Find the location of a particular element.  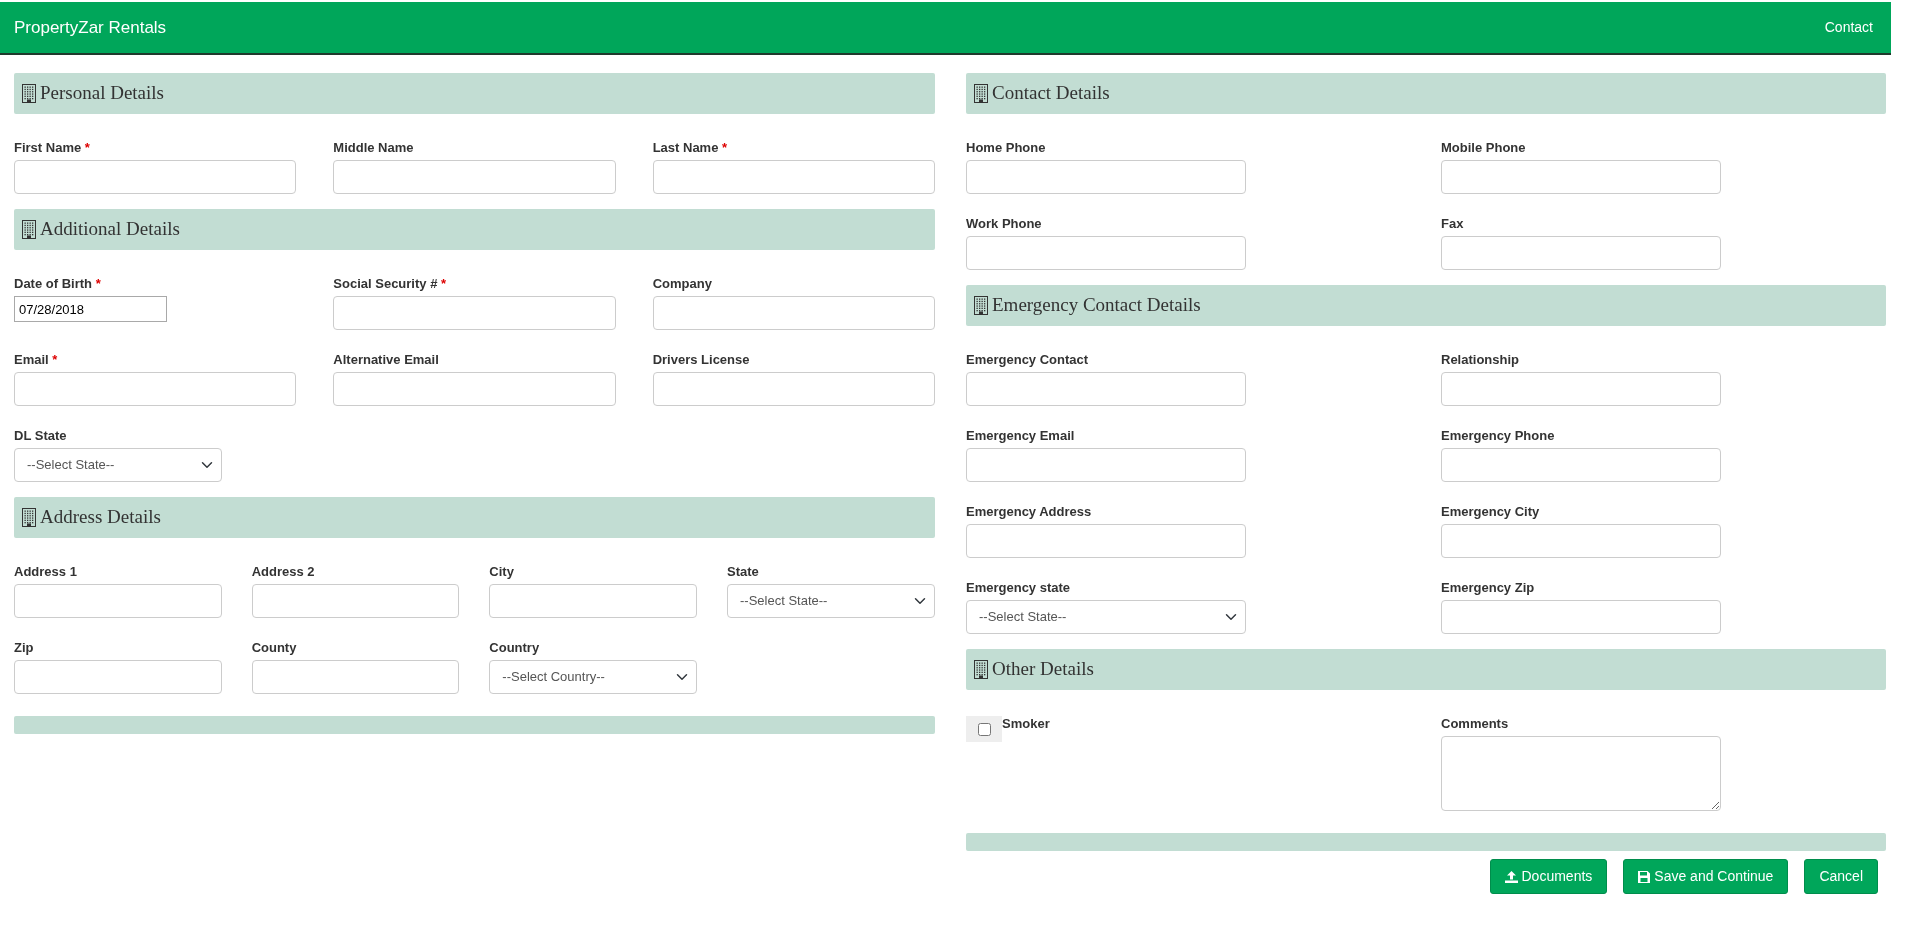

section-title: Additional Details is located at coordinates (110, 229).